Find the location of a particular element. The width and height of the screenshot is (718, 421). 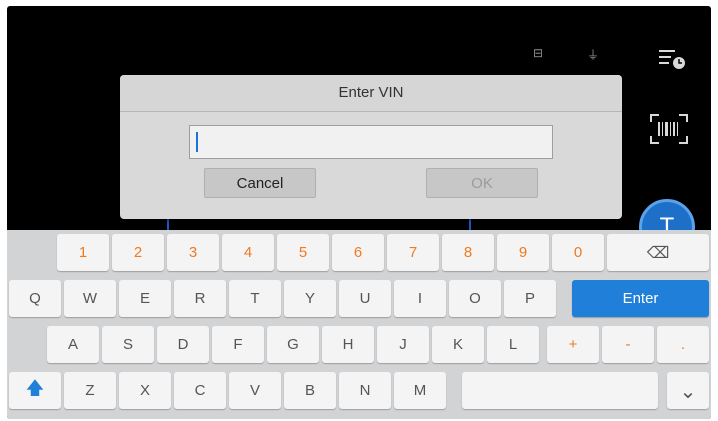

key-6: 6 is located at coordinates (358, 252).